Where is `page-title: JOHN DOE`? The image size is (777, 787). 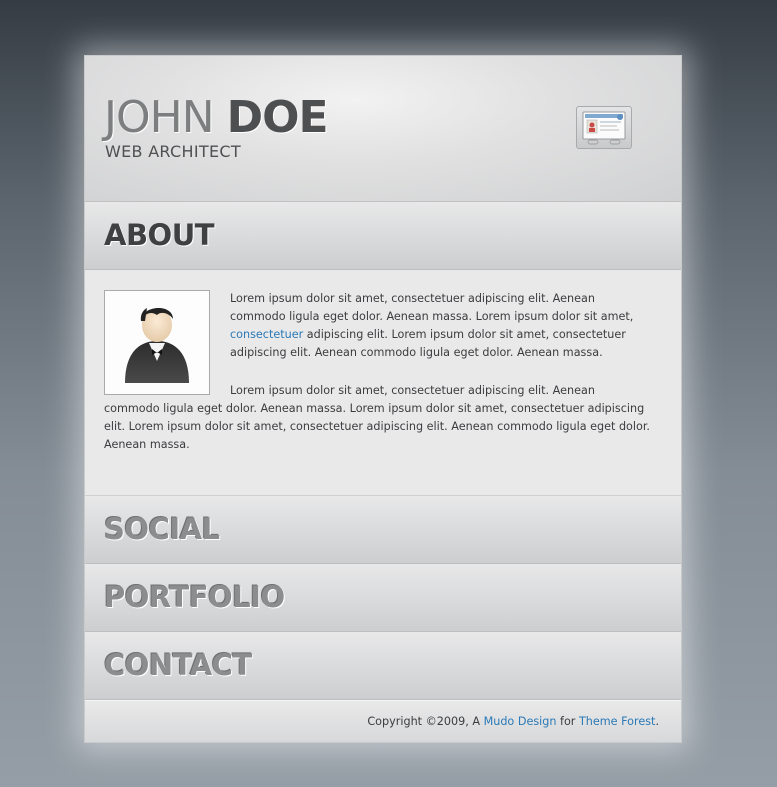
page-title: JOHN DOE is located at coordinates (216, 117).